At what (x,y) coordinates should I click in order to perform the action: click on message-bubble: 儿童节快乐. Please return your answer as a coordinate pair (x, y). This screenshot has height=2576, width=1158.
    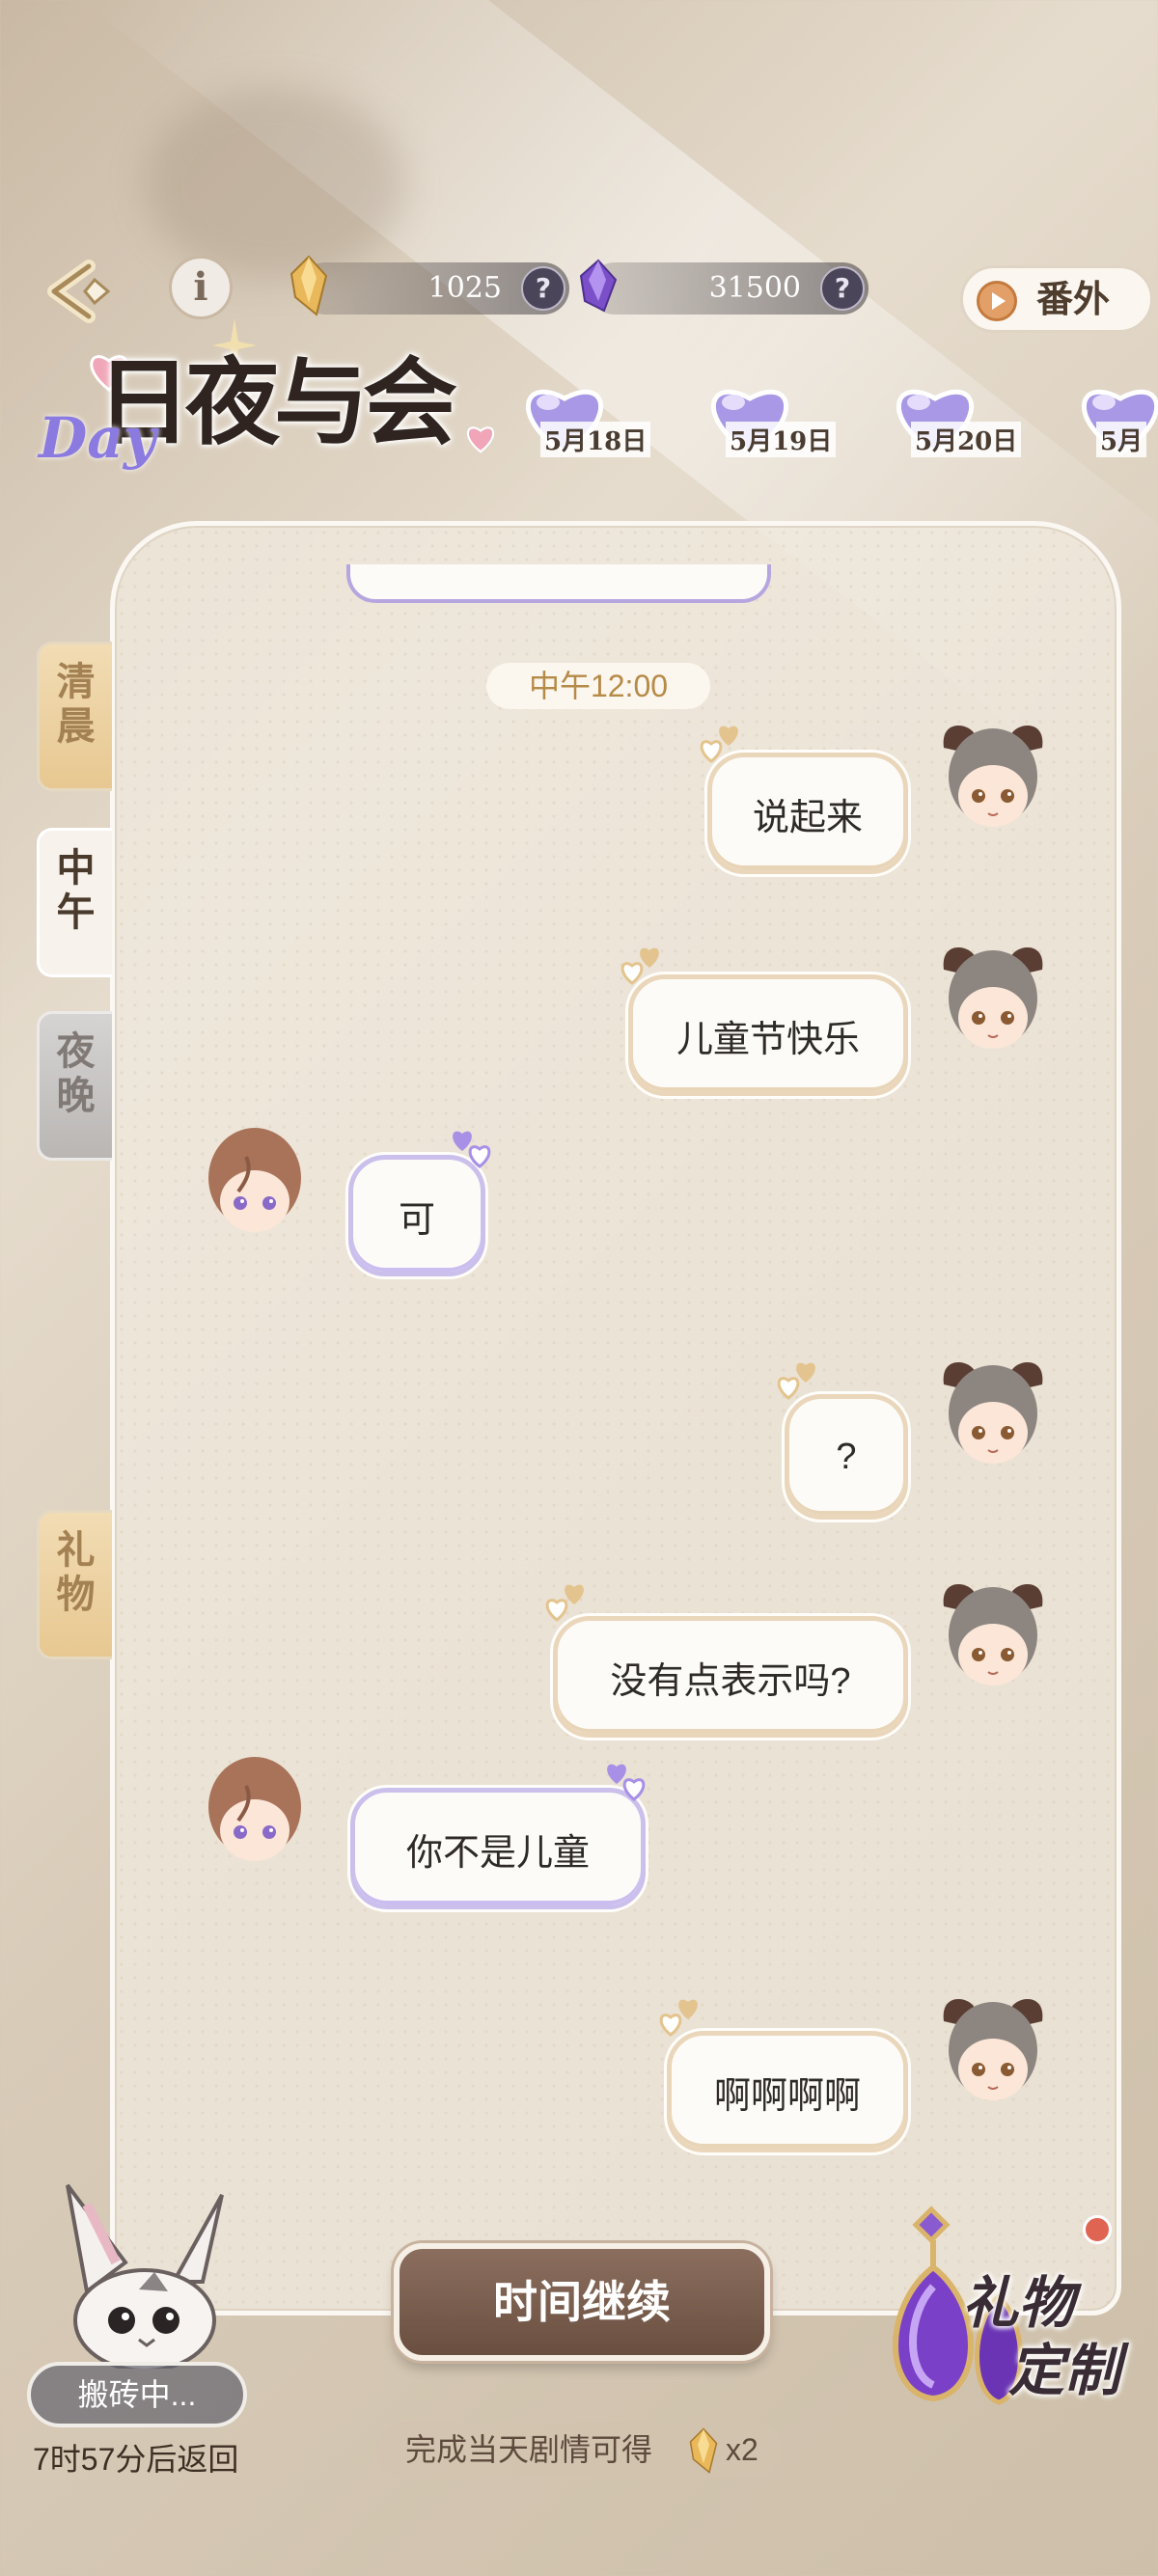
    Looking at the image, I should click on (768, 1035).